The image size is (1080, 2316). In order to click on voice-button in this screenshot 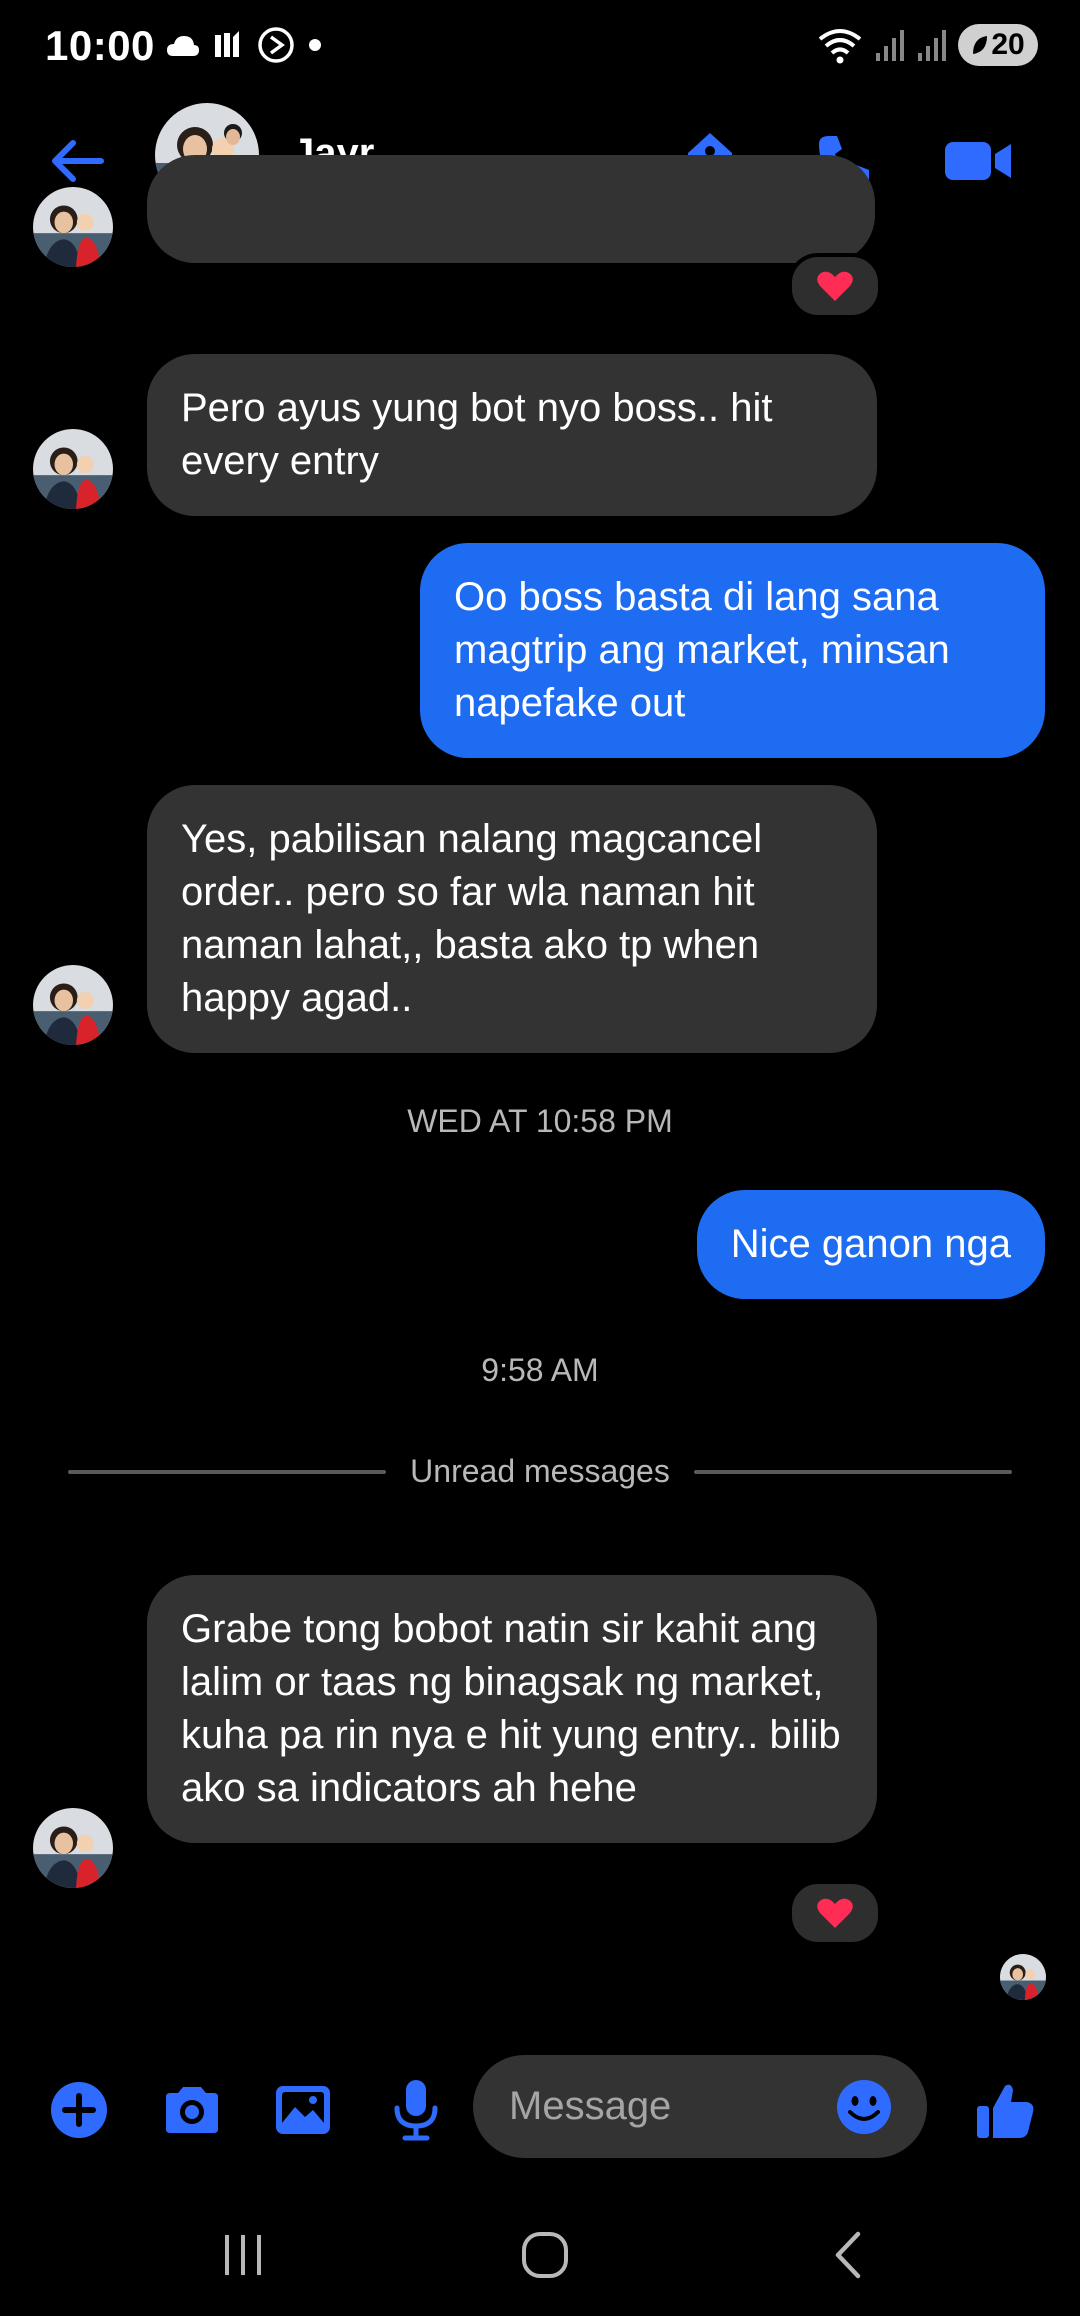, I will do `click(416, 2110)`.